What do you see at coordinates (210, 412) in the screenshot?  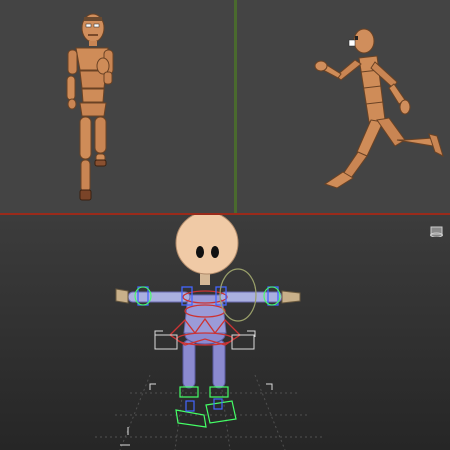 I see `grid-floor` at bounding box center [210, 412].